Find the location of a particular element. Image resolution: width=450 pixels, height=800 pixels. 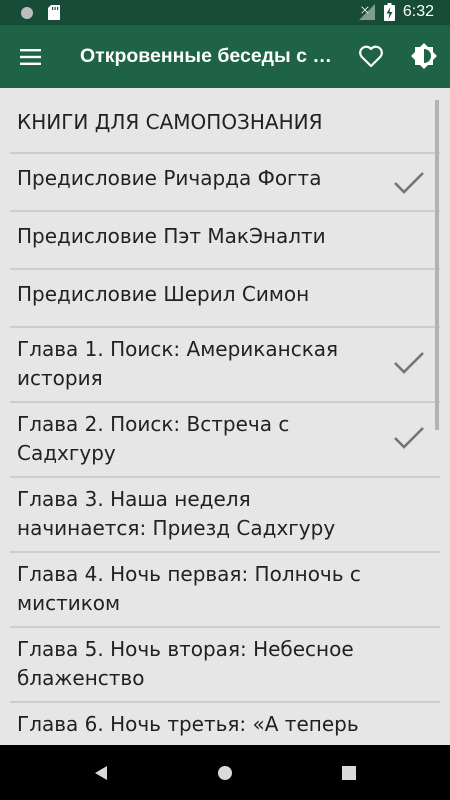

list-section-header: КНИГИ ДЛЯ САМОПОЗНАНИЯ is located at coordinates (225, 121).